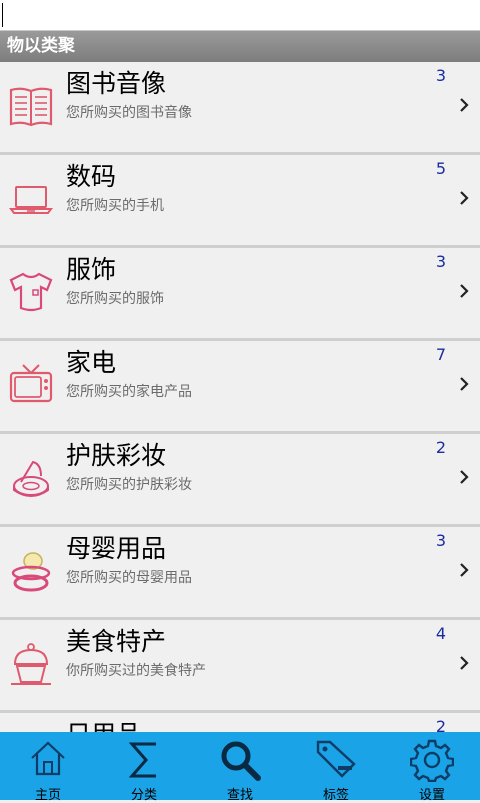 This screenshot has height=803, width=480. Describe the element at coordinates (431, 795) in the screenshot. I see `tab-label: 设置` at that location.